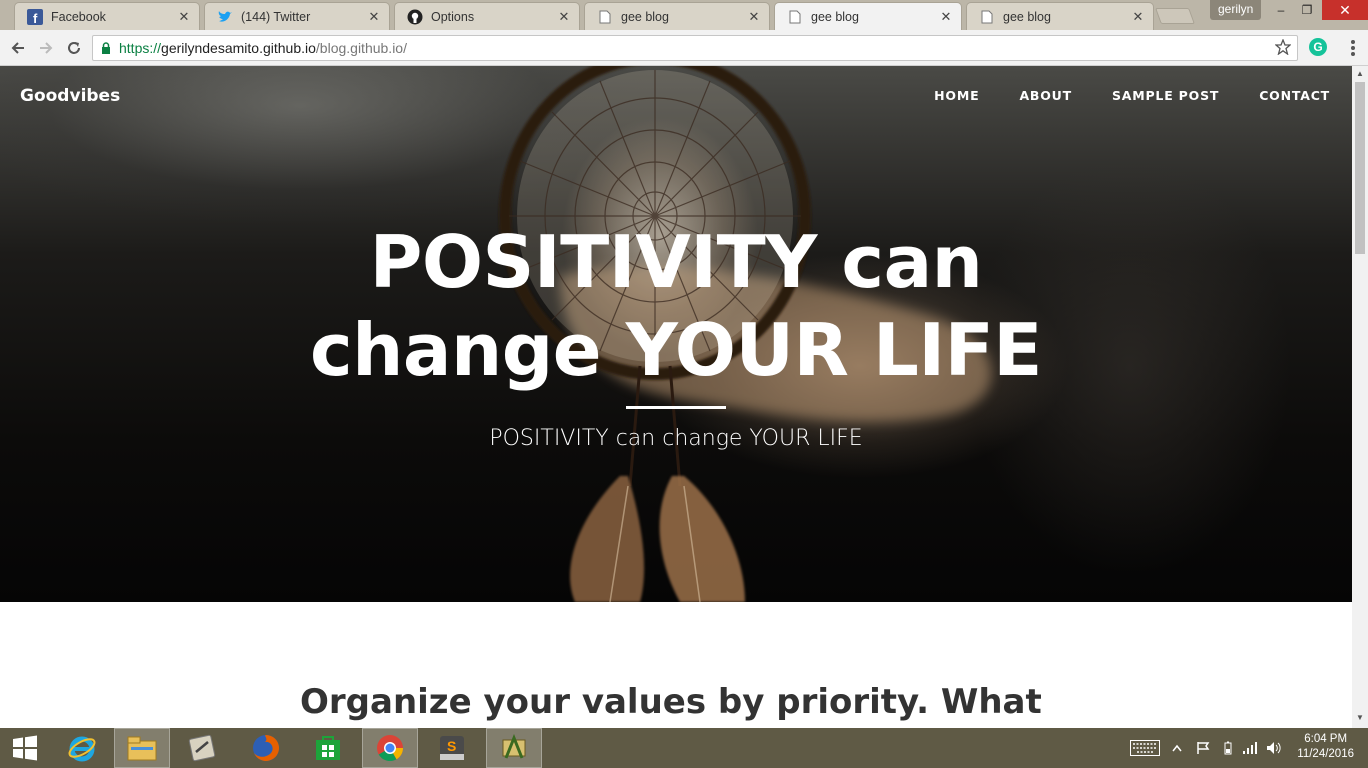  What do you see at coordinates (1325, 747) in the screenshot?
I see `system-clock: 6:04 PM 11/24/2016` at bounding box center [1325, 747].